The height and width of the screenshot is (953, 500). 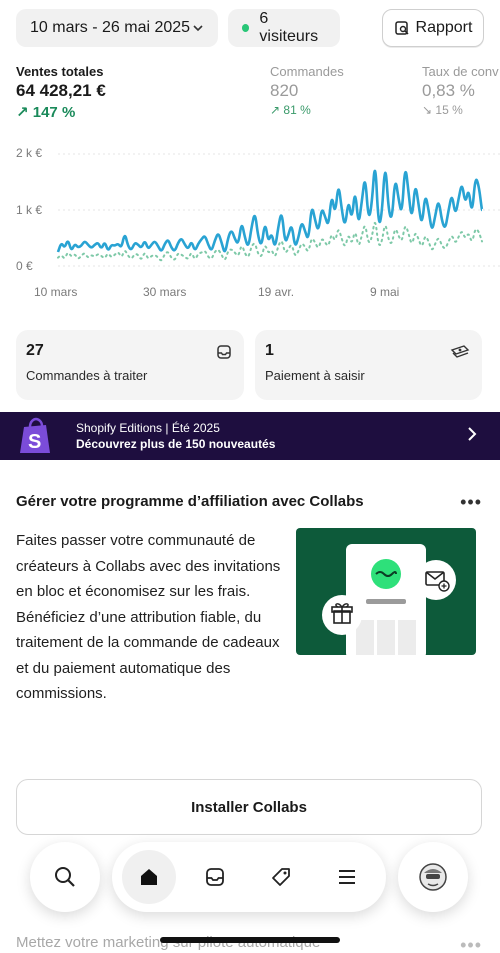 I want to click on metric-delta: ↗ 147 %, so click(x=46, y=112).